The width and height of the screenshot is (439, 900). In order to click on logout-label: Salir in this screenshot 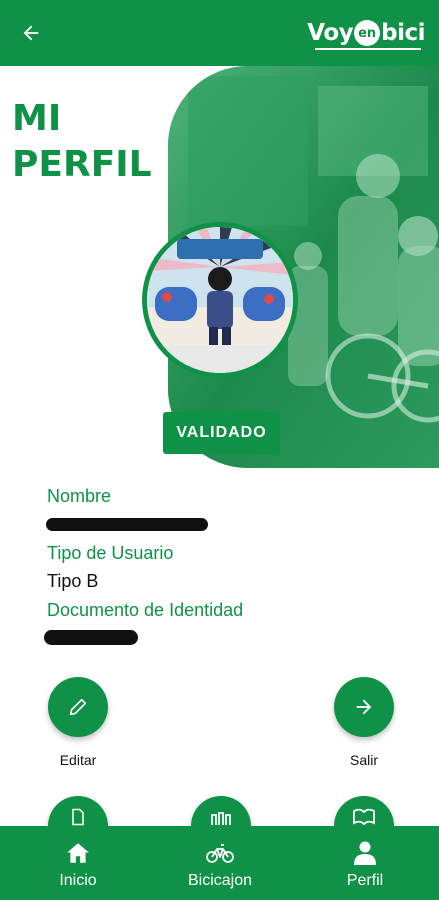, I will do `click(363, 760)`.